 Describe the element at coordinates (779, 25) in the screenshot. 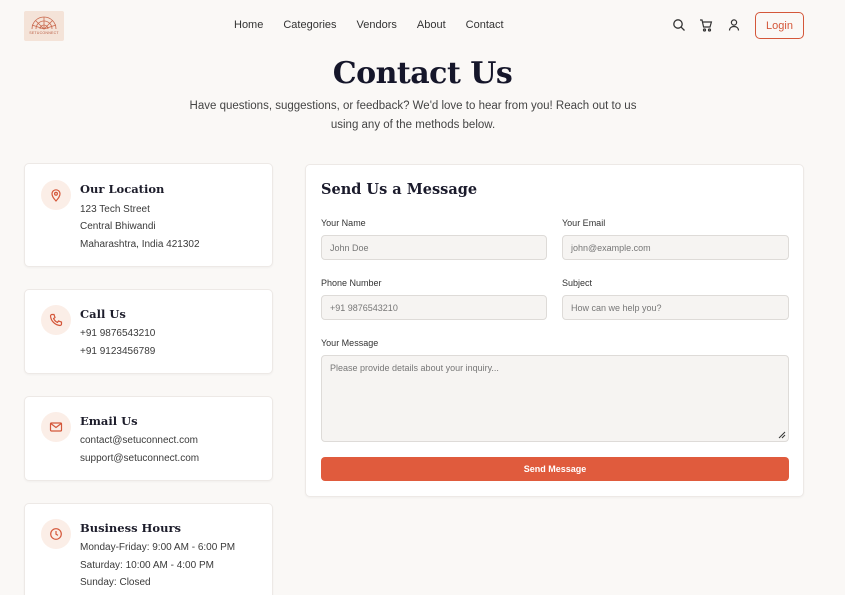

I see `login-button: Login` at that location.